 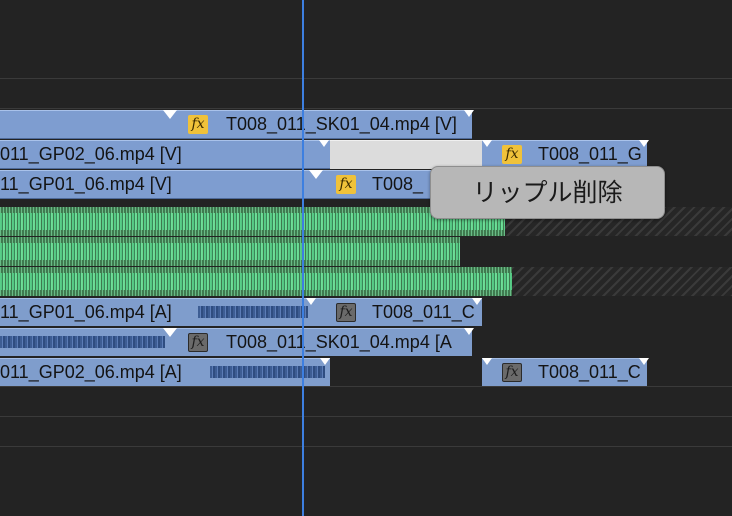 What do you see at coordinates (303, 258) in the screenshot?
I see `playhead` at bounding box center [303, 258].